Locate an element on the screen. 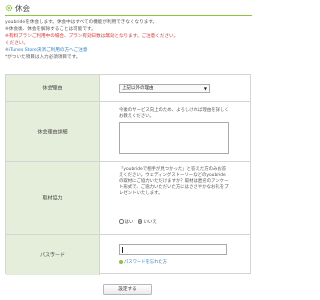 This screenshot has height=300, width=320. confirm-button: 設定する is located at coordinates (127, 289).